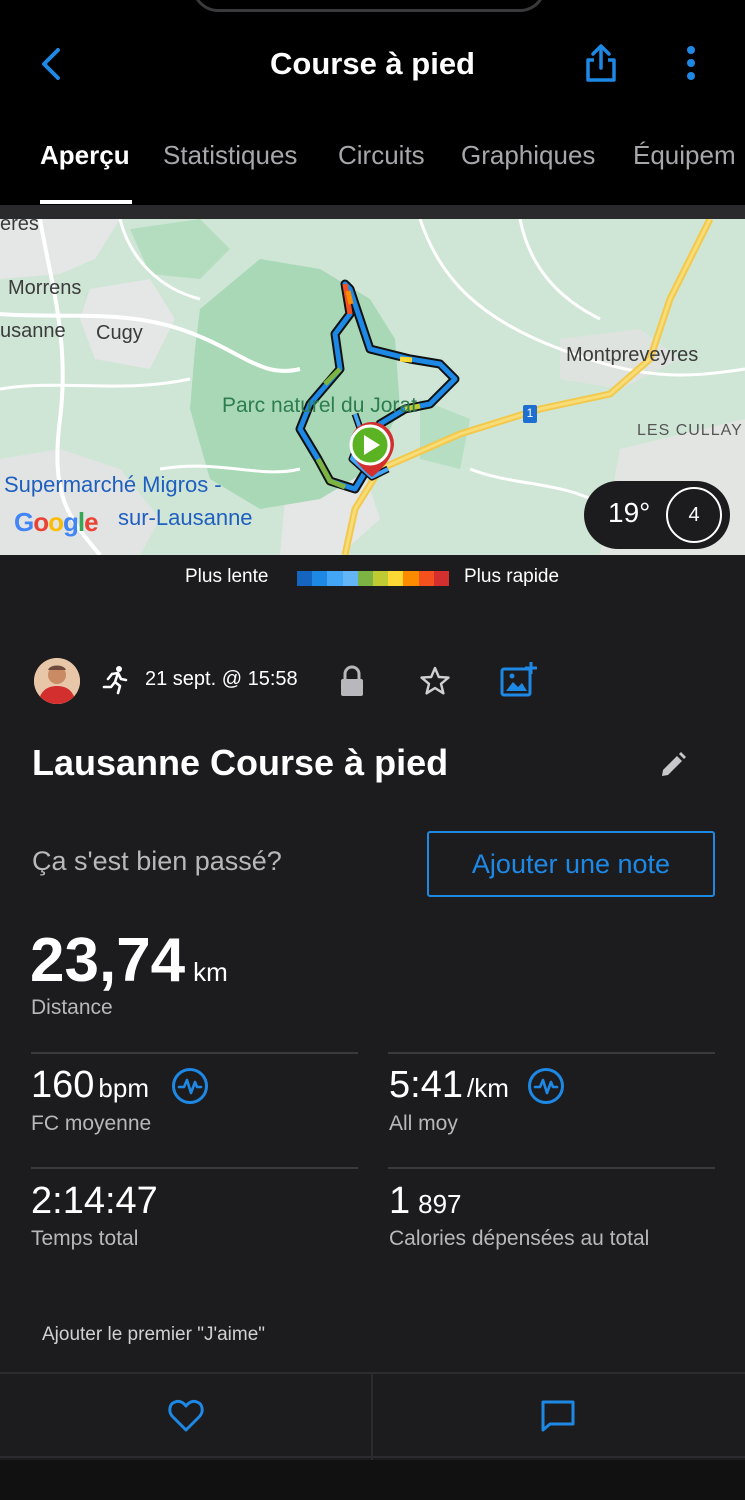  I want to click on distance-value: 23,74, so click(108, 960).